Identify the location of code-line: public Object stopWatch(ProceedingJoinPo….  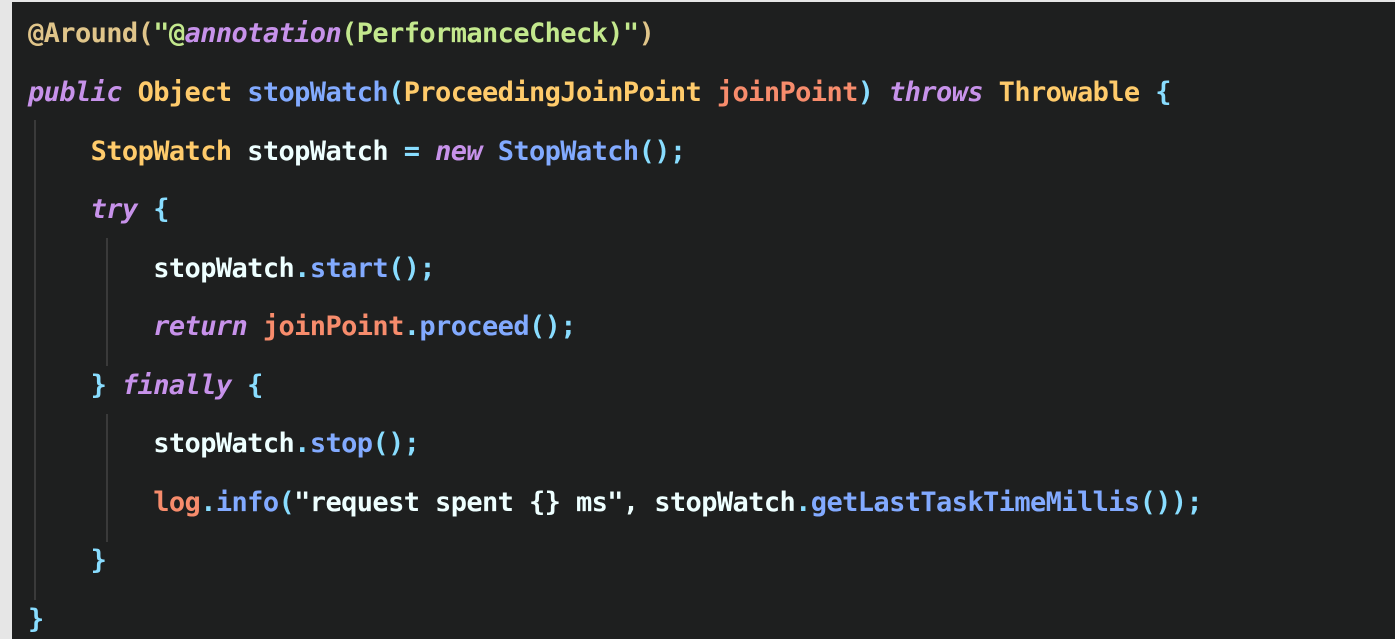
(599, 93).